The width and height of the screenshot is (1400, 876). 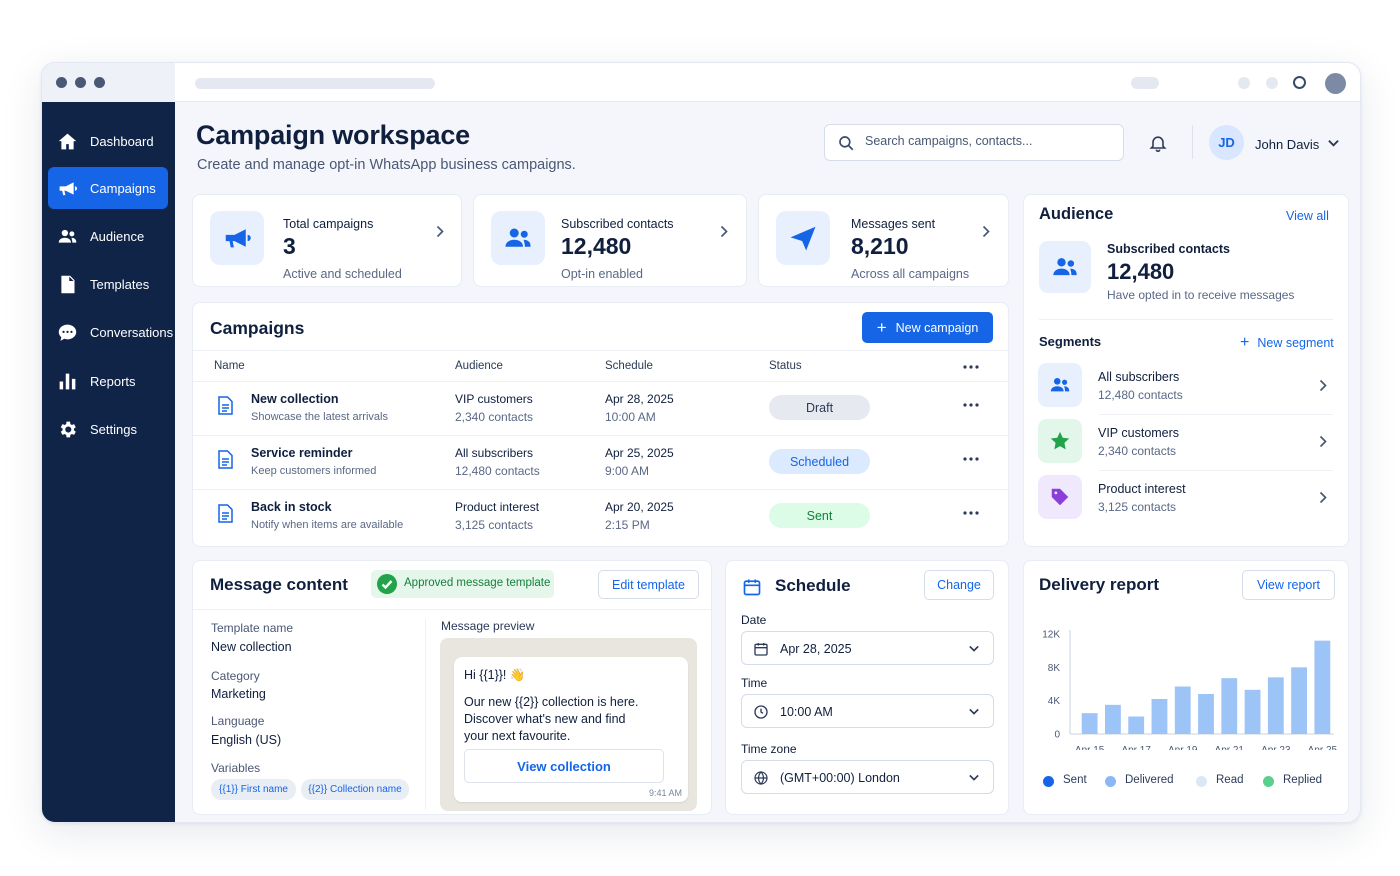 What do you see at coordinates (867, 648) in the screenshot?
I see `date-select: Apr 28, 2025` at bounding box center [867, 648].